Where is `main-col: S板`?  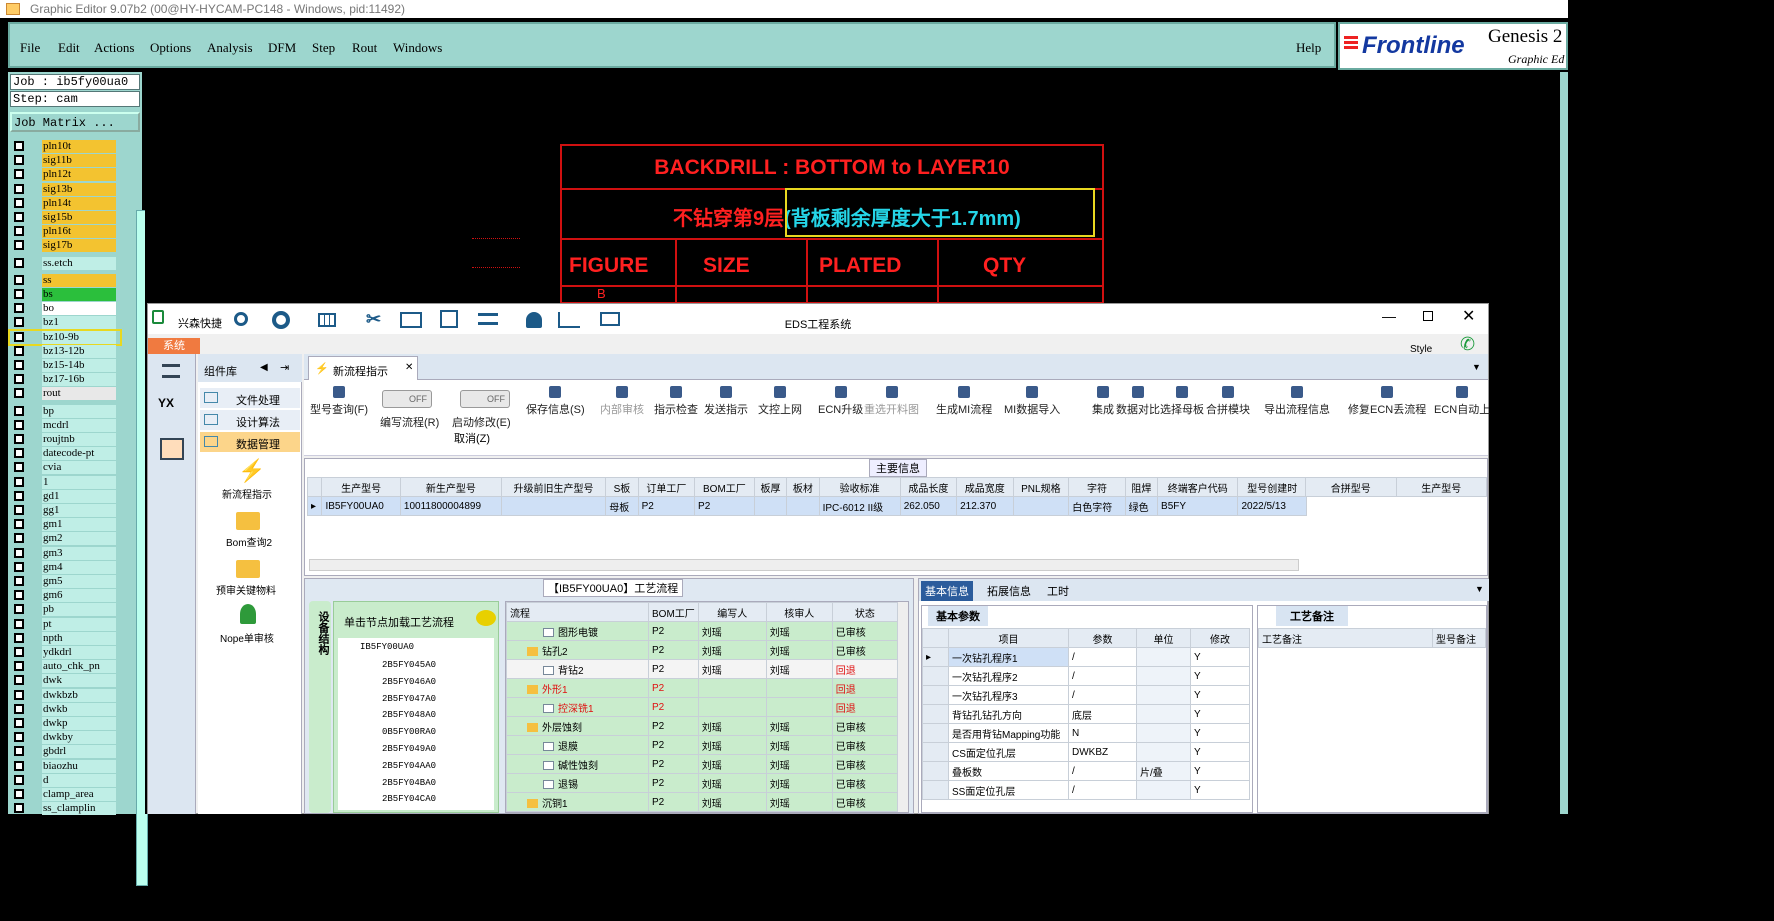 main-col: S板 is located at coordinates (622, 487).